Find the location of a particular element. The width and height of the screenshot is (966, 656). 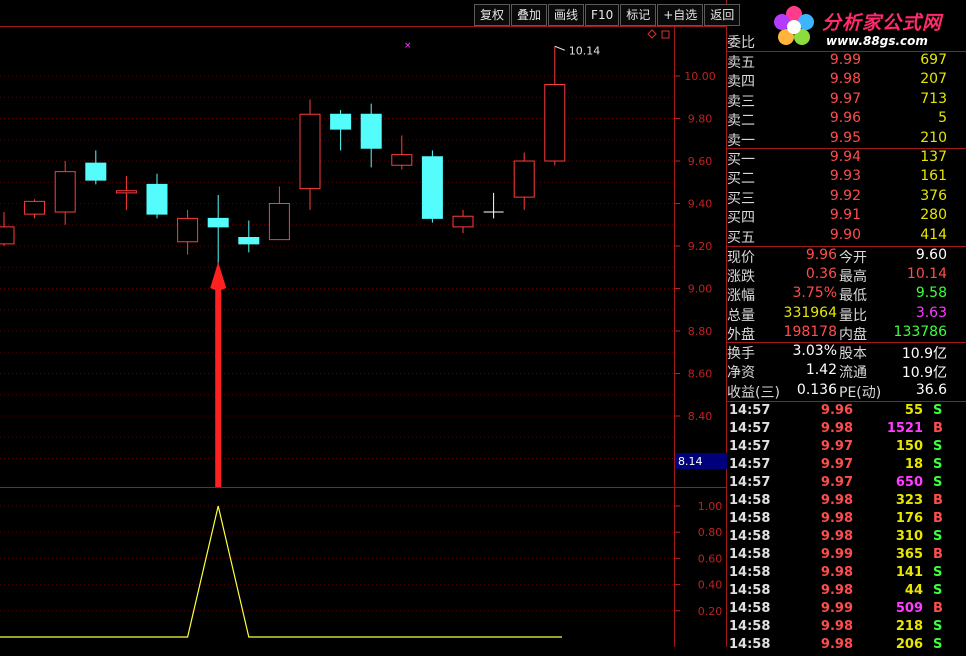

bid-label: 买二 is located at coordinates (741, 179).